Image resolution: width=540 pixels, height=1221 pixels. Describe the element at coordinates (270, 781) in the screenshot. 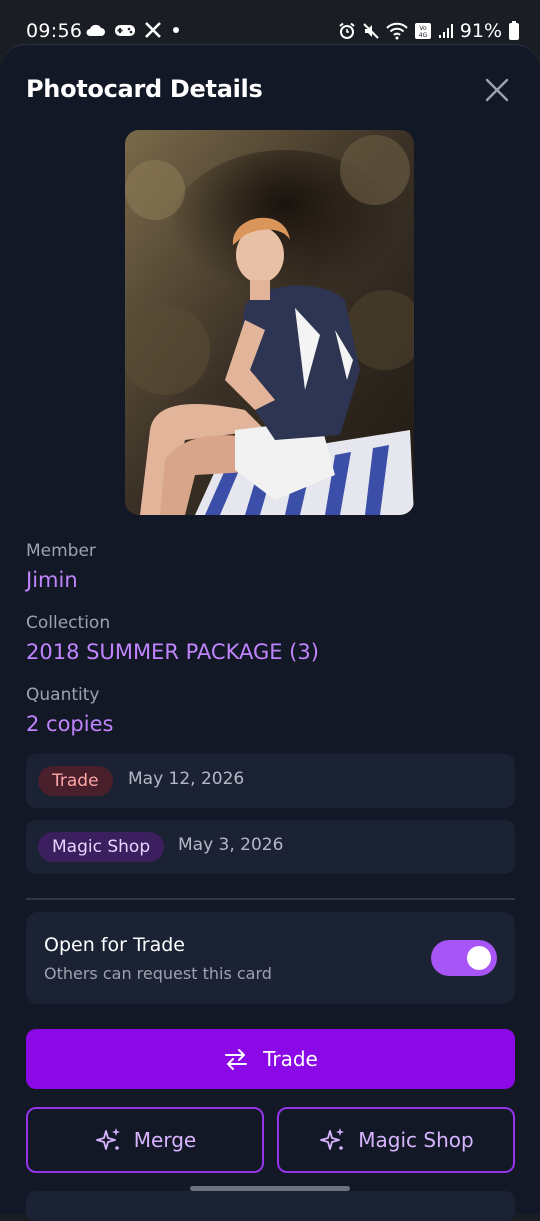

I see `history-item-trade: Trade May 12, 2026` at that location.